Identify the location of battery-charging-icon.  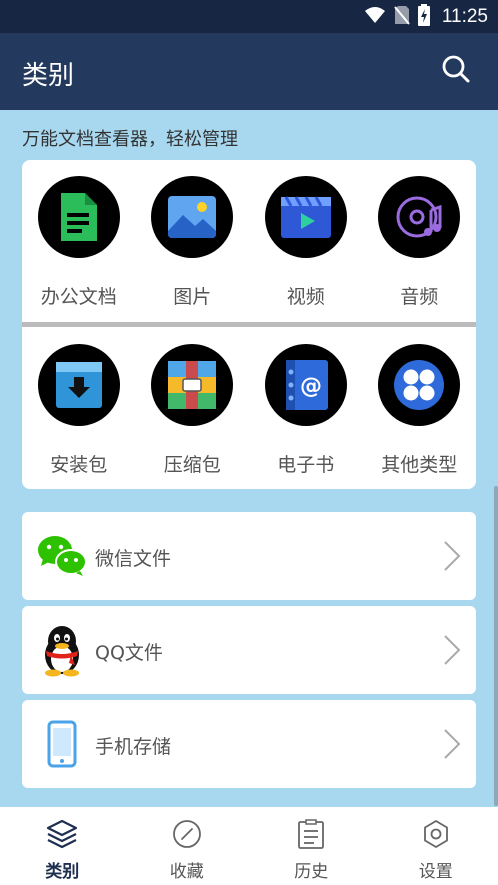
(423, 17).